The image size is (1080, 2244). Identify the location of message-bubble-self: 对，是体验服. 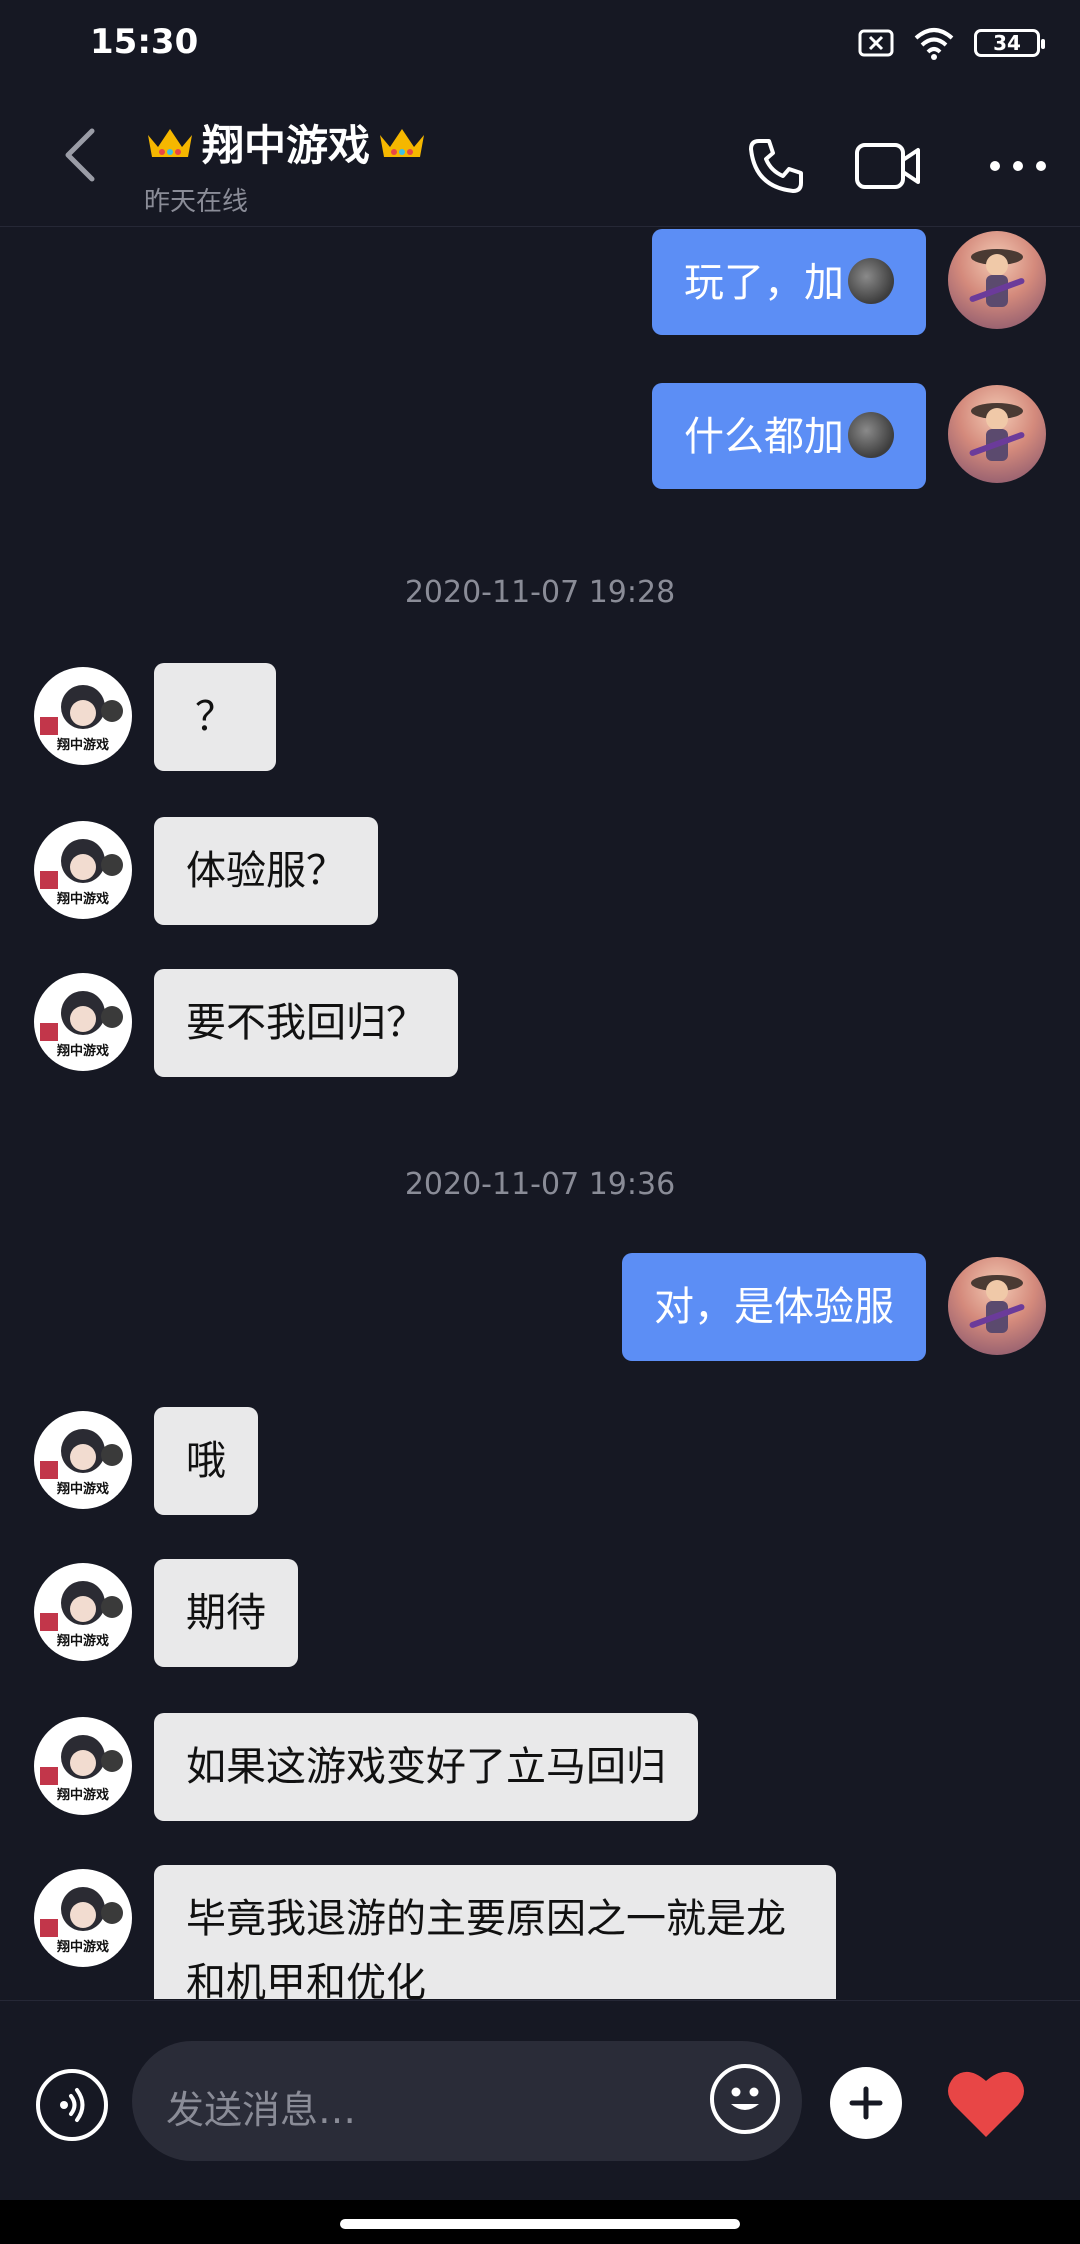
(774, 1307).